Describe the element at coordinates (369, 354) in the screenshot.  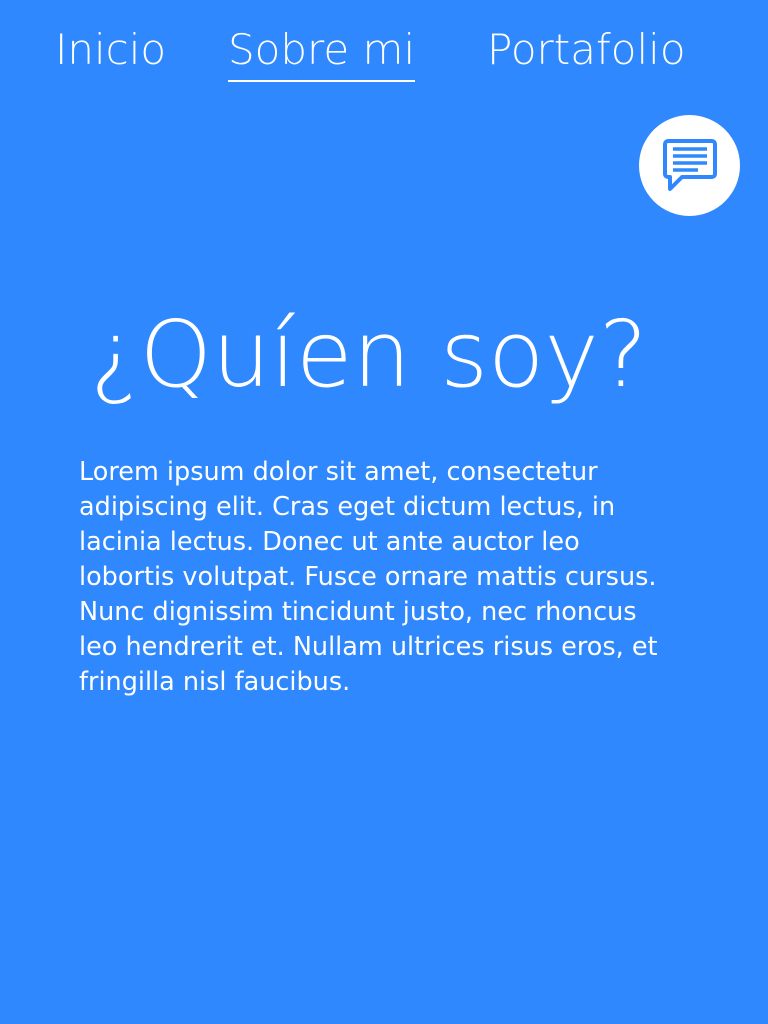
I see `page-title: ¿Quíen soy?` at that location.